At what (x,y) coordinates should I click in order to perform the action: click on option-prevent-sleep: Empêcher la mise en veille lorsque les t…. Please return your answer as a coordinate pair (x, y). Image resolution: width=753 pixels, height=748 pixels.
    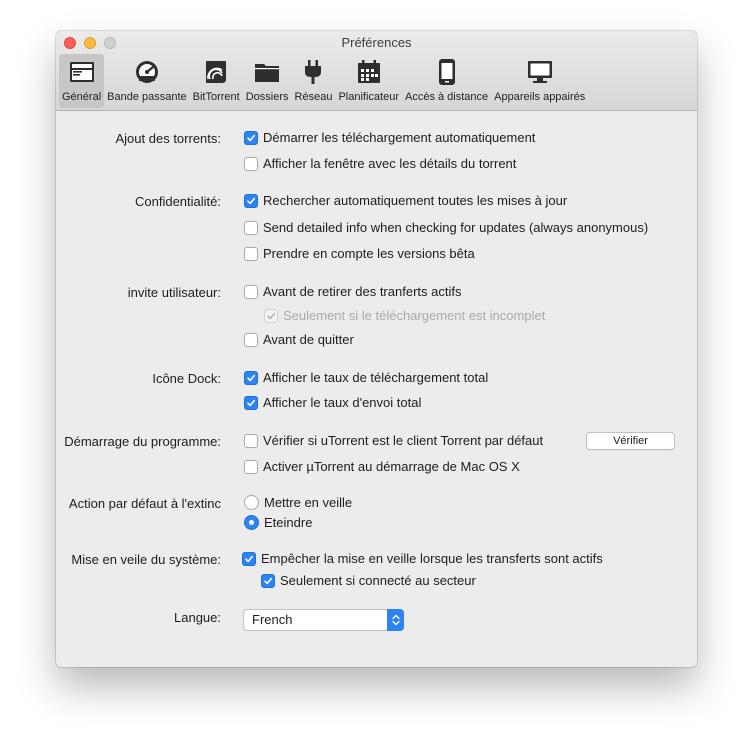
    Looking at the image, I should click on (422, 558).